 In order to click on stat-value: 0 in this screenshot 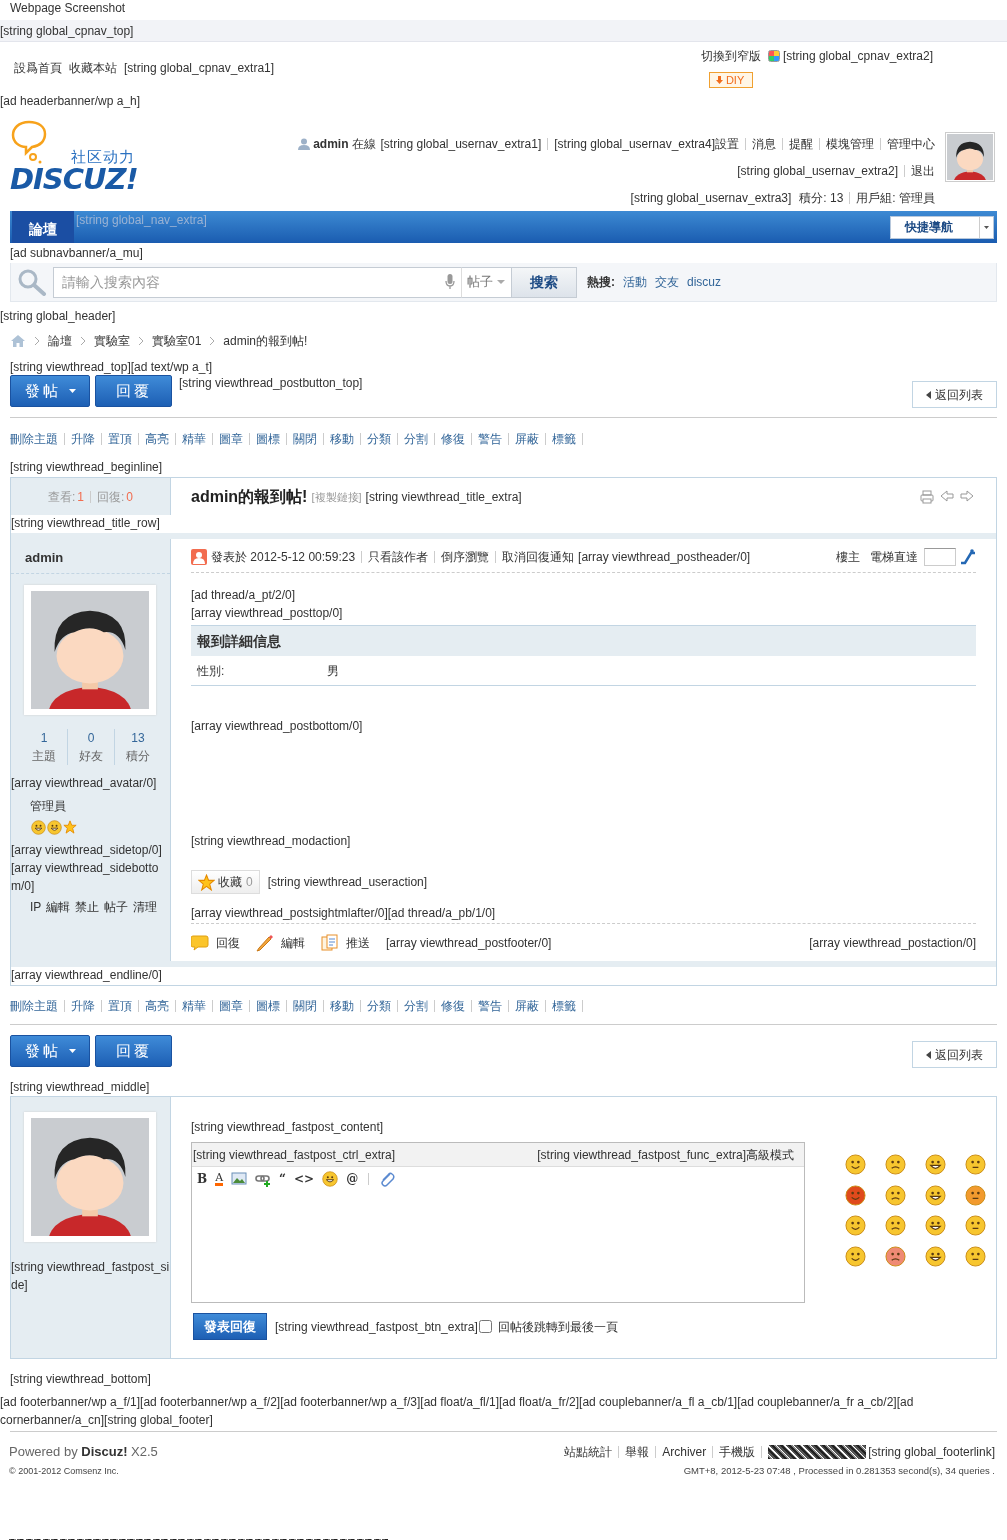, I will do `click(91, 738)`.